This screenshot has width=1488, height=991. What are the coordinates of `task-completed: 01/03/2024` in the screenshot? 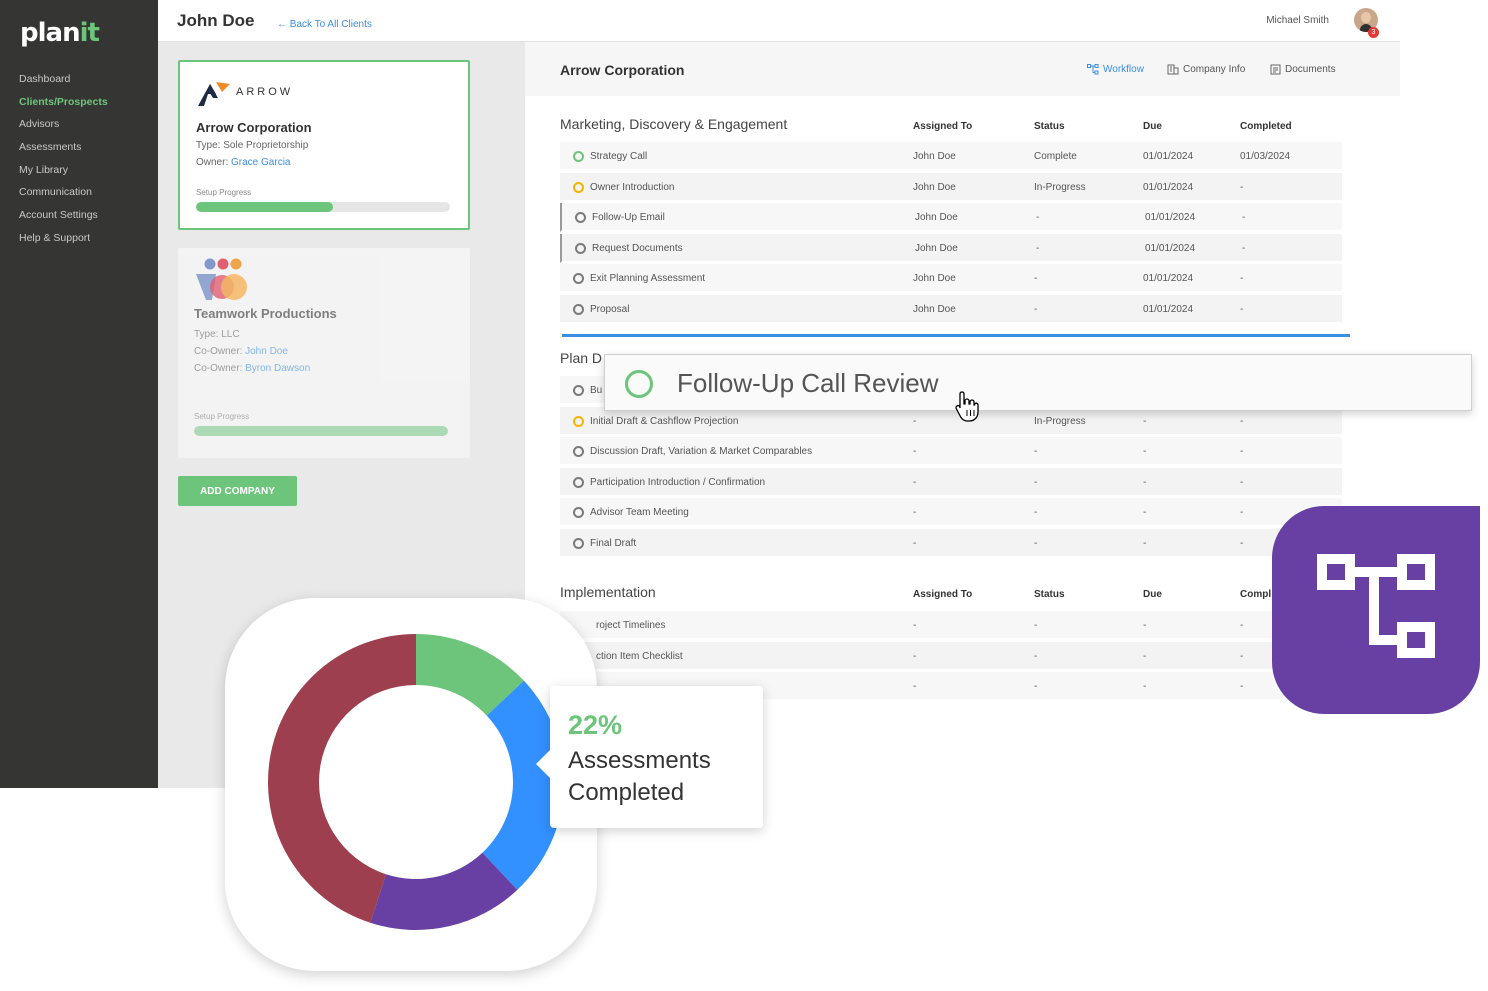 It's located at (1265, 156).